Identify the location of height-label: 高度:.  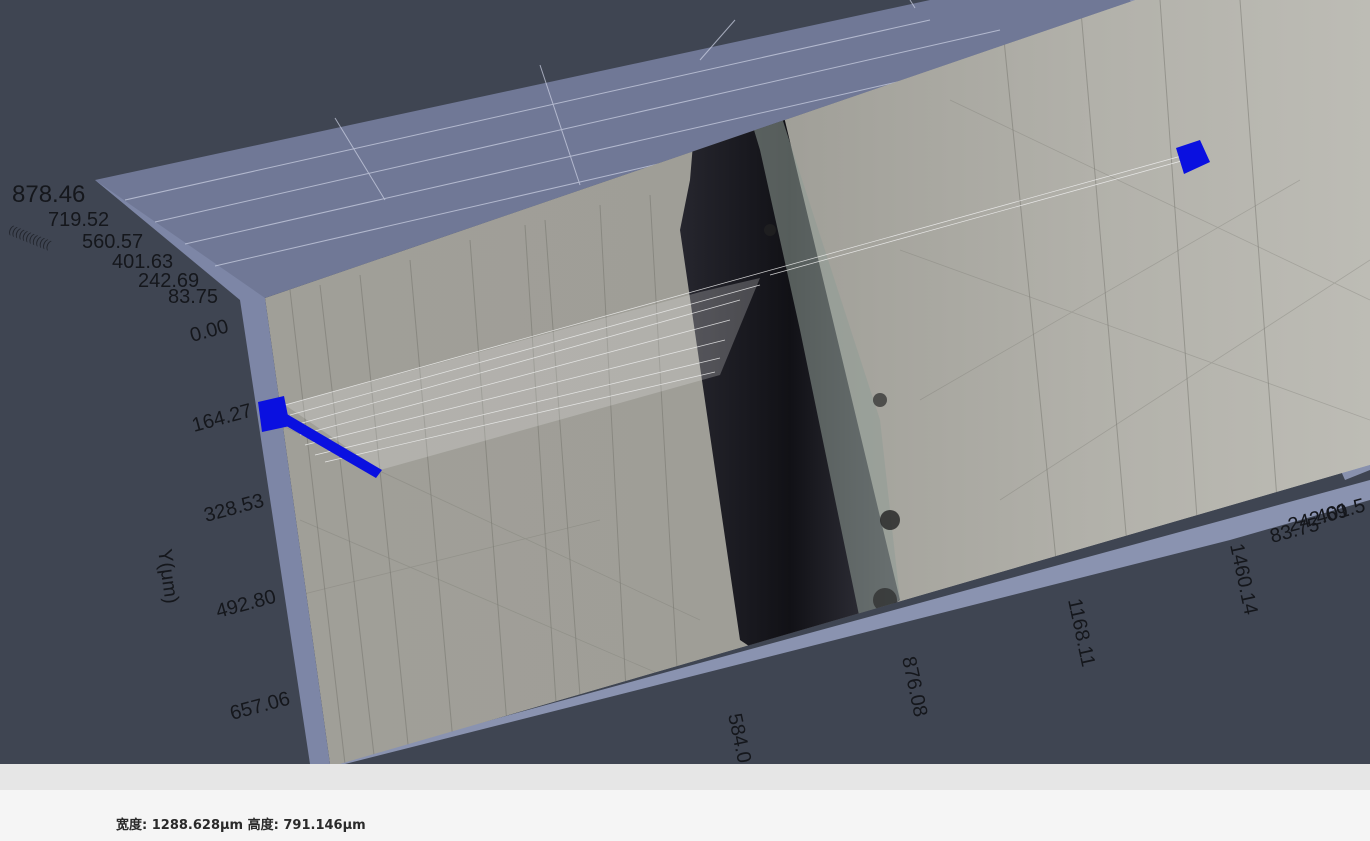
(263, 825).